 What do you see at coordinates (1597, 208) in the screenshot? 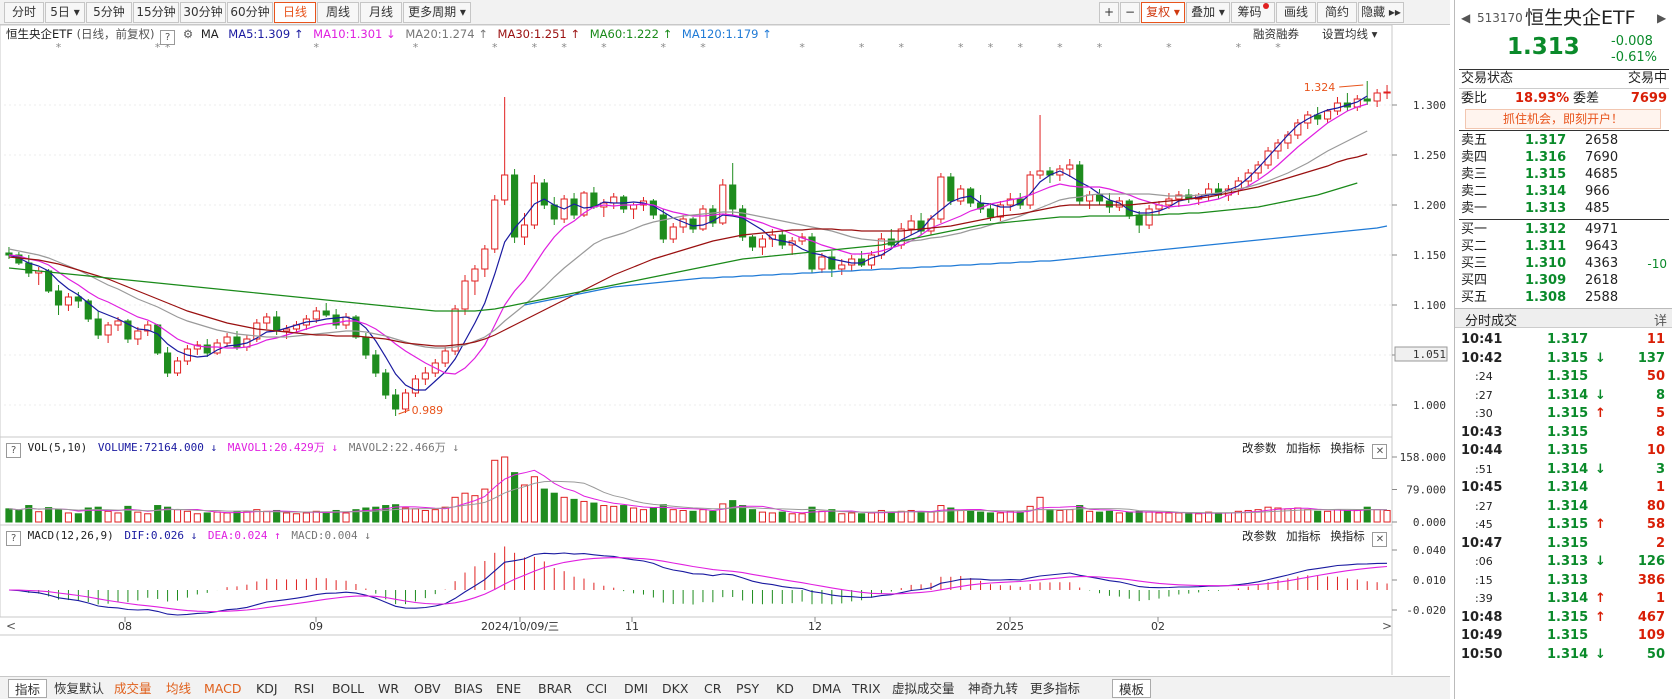
I see `ask-volume: 485` at bounding box center [1597, 208].